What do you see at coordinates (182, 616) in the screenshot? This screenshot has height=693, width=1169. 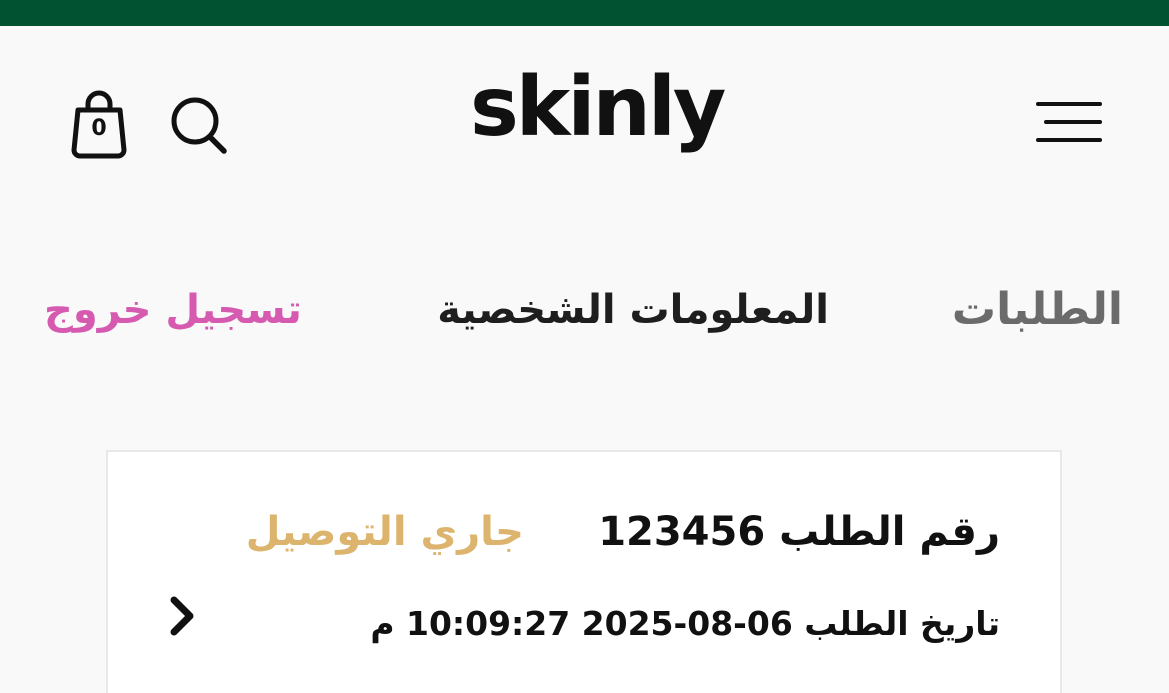 I see `chevron-right-icon` at bounding box center [182, 616].